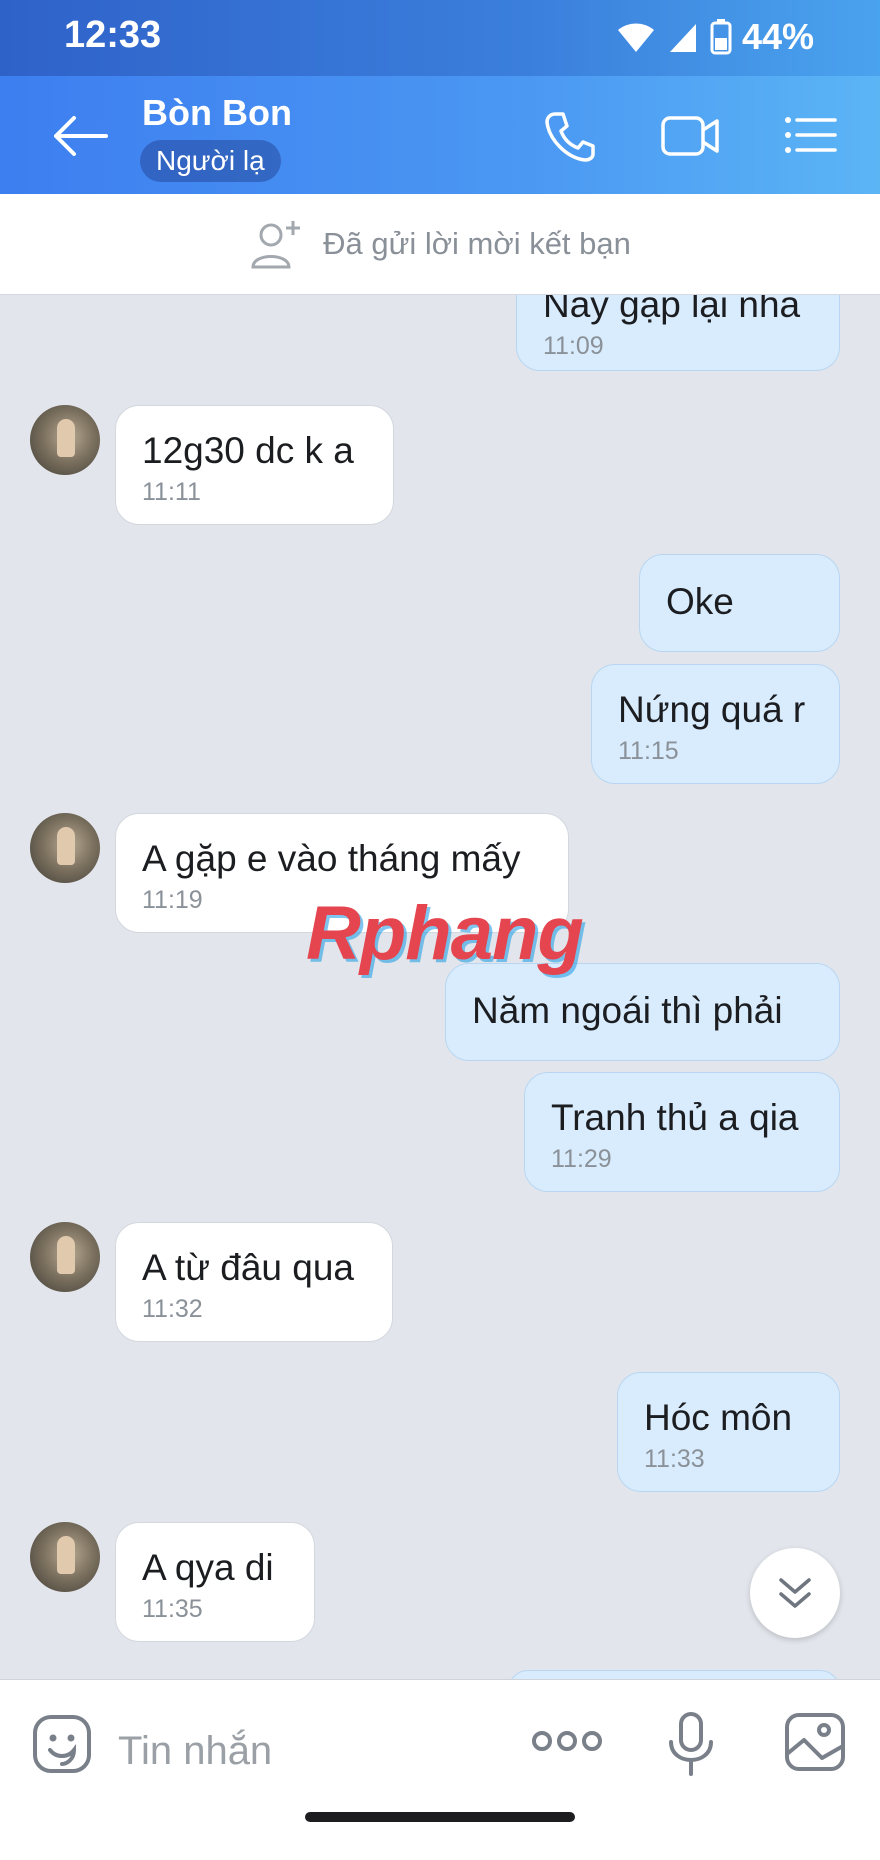 Image resolution: width=880 pixels, height=1860 pixels. I want to click on add-friend-icon, so click(276, 245).